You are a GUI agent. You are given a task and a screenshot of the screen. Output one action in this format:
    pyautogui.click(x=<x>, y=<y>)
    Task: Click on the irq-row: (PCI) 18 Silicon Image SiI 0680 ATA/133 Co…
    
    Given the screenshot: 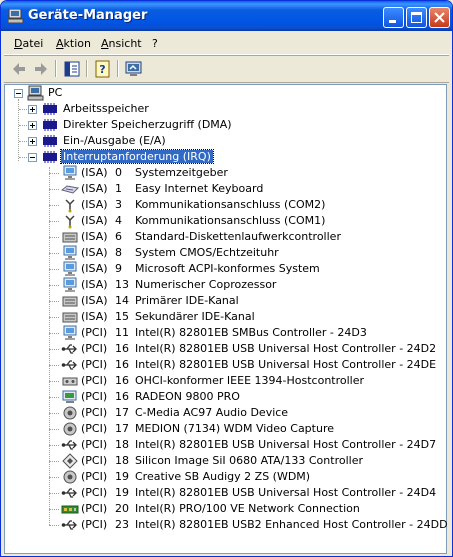 What is the action you would take?
    pyautogui.click(x=246, y=461)
    